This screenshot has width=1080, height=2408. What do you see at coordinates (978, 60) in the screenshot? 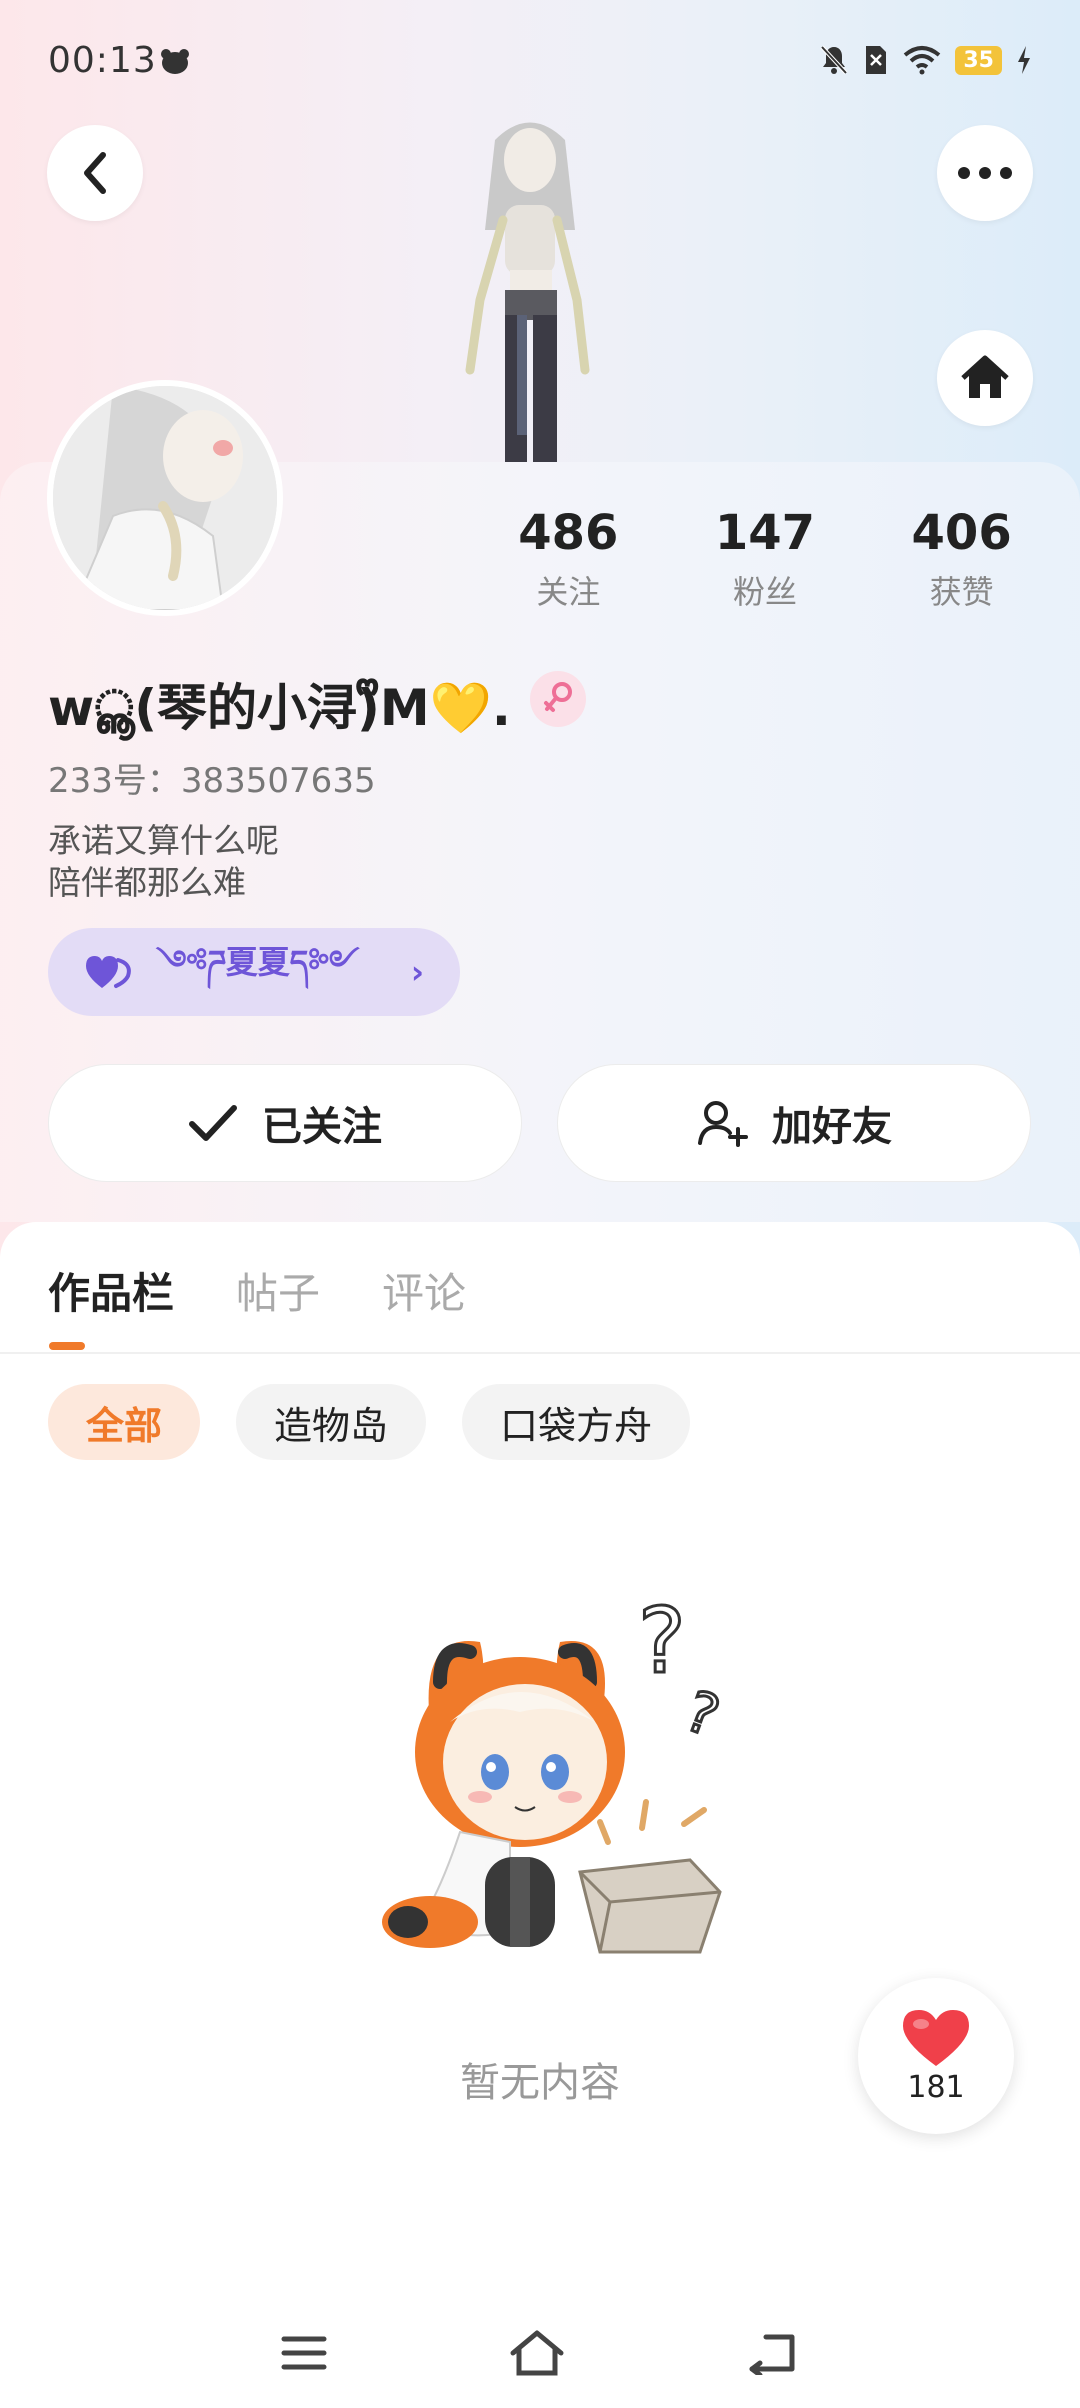
I see `battery-level: 35` at bounding box center [978, 60].